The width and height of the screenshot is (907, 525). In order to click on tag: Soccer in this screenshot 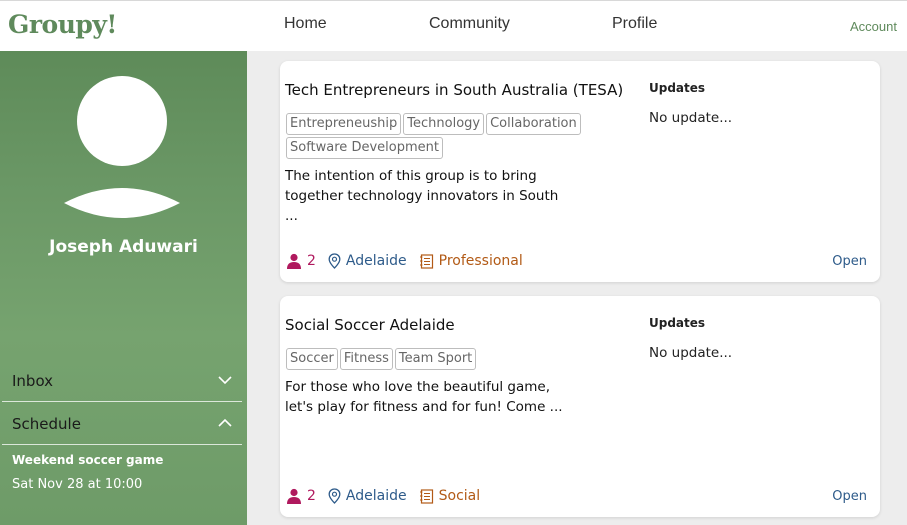, I will do `click(312, 359)`.